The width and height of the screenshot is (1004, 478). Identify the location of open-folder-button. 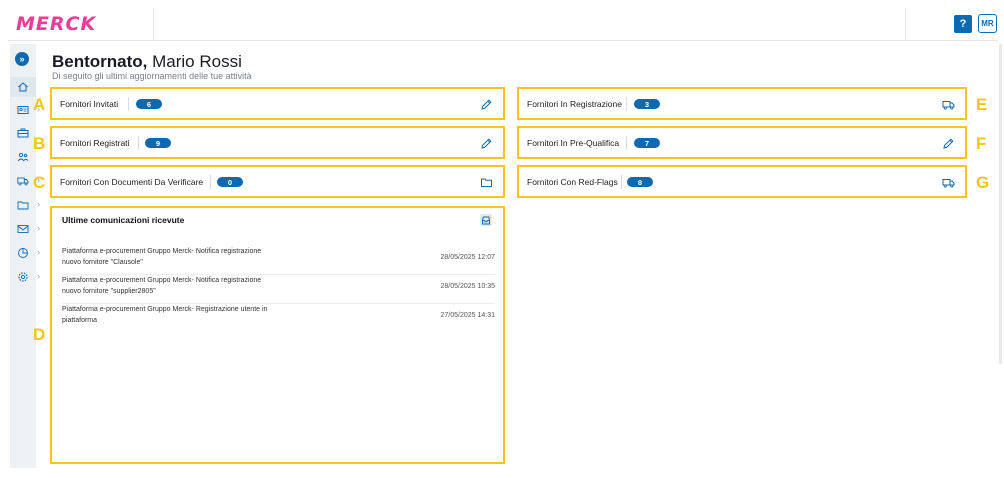
(486, 182).